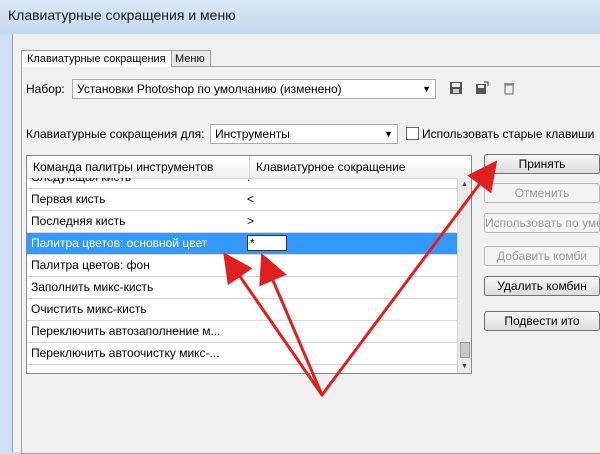 The width and height of the screenshot is (600, 454). What do you see at coordinates (96, 58) in the screenshot?
I see `tab-keyboard-shortcuts: Клавиатурные сокращения` at bounding box center [96, 58].